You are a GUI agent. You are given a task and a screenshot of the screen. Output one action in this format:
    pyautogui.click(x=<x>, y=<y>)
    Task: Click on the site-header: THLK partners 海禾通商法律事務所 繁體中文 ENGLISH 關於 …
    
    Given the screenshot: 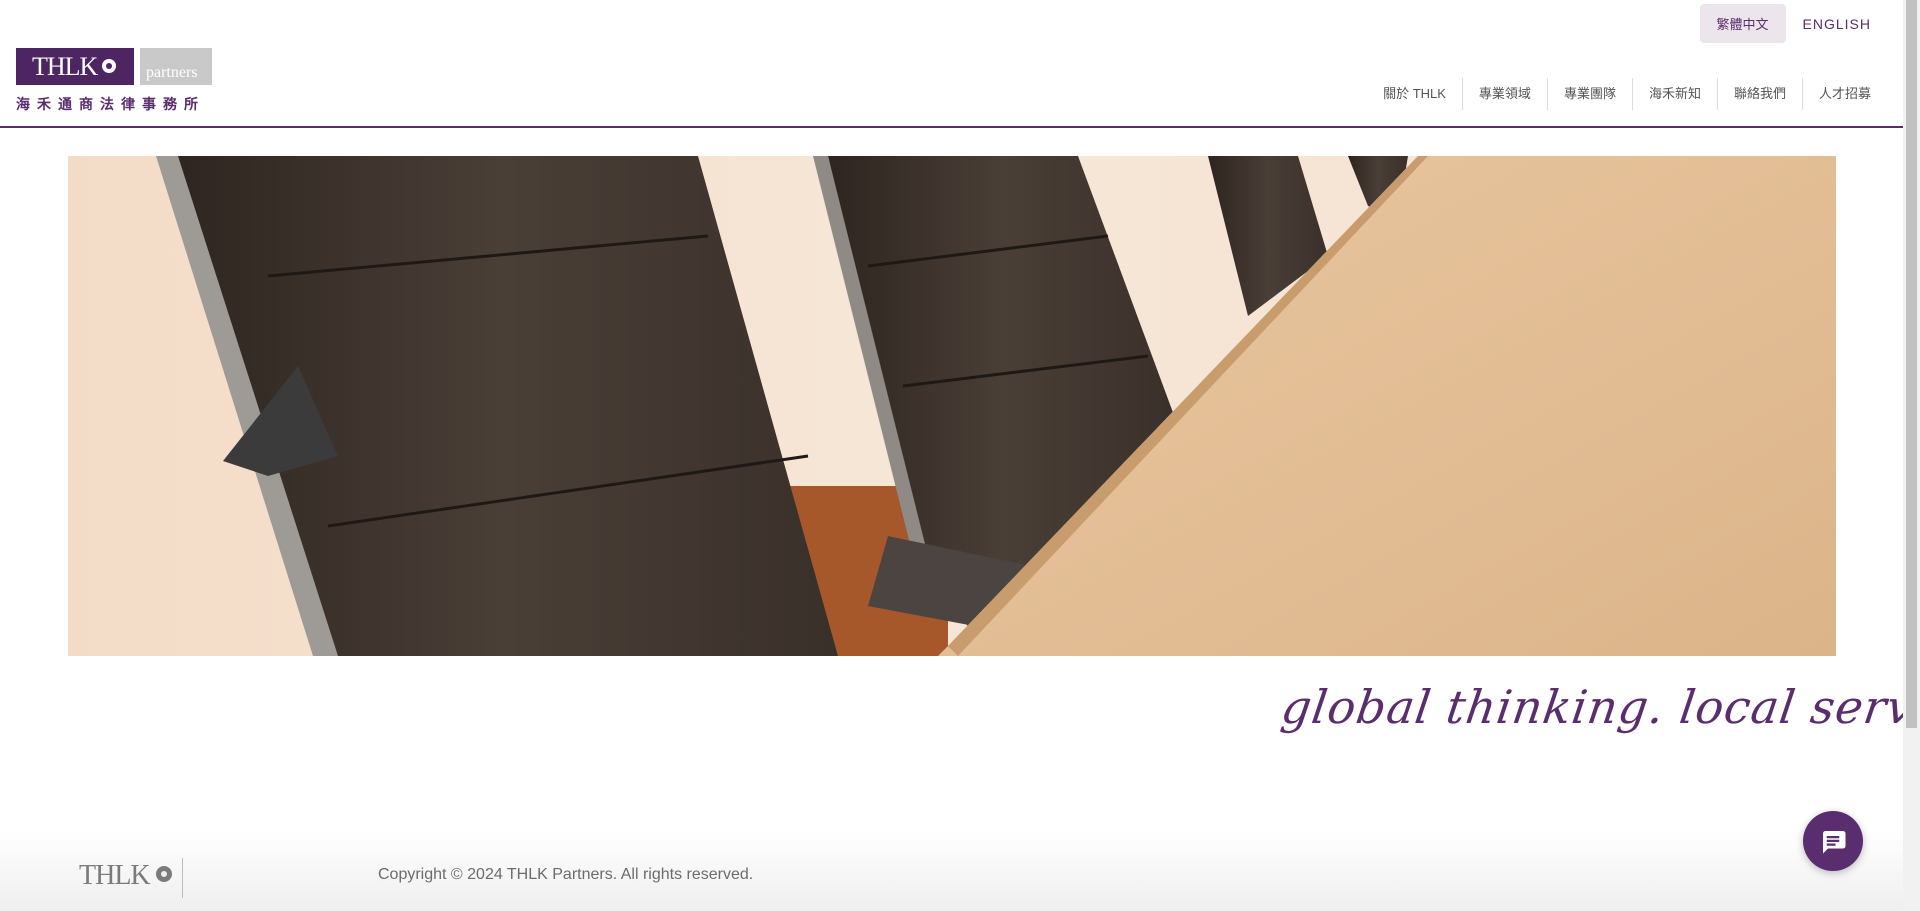 What is the action you would take?
    pyautogui.click(x=951, y=64)
    